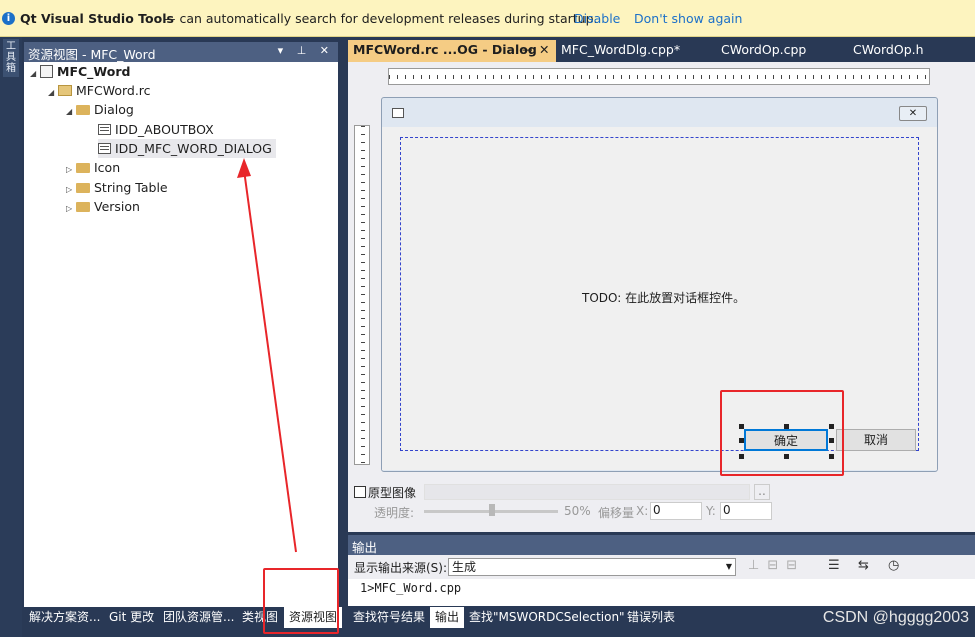 The width and height of the screenshot is (975, 637). I want to click on annotation-arrow, so click(267, 355).